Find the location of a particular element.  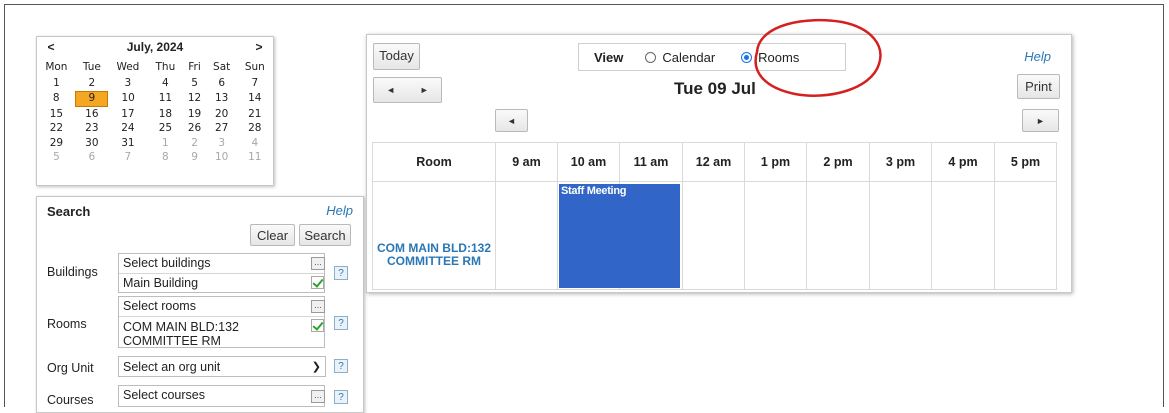

slot-9am is located at coordinates (526, 235).